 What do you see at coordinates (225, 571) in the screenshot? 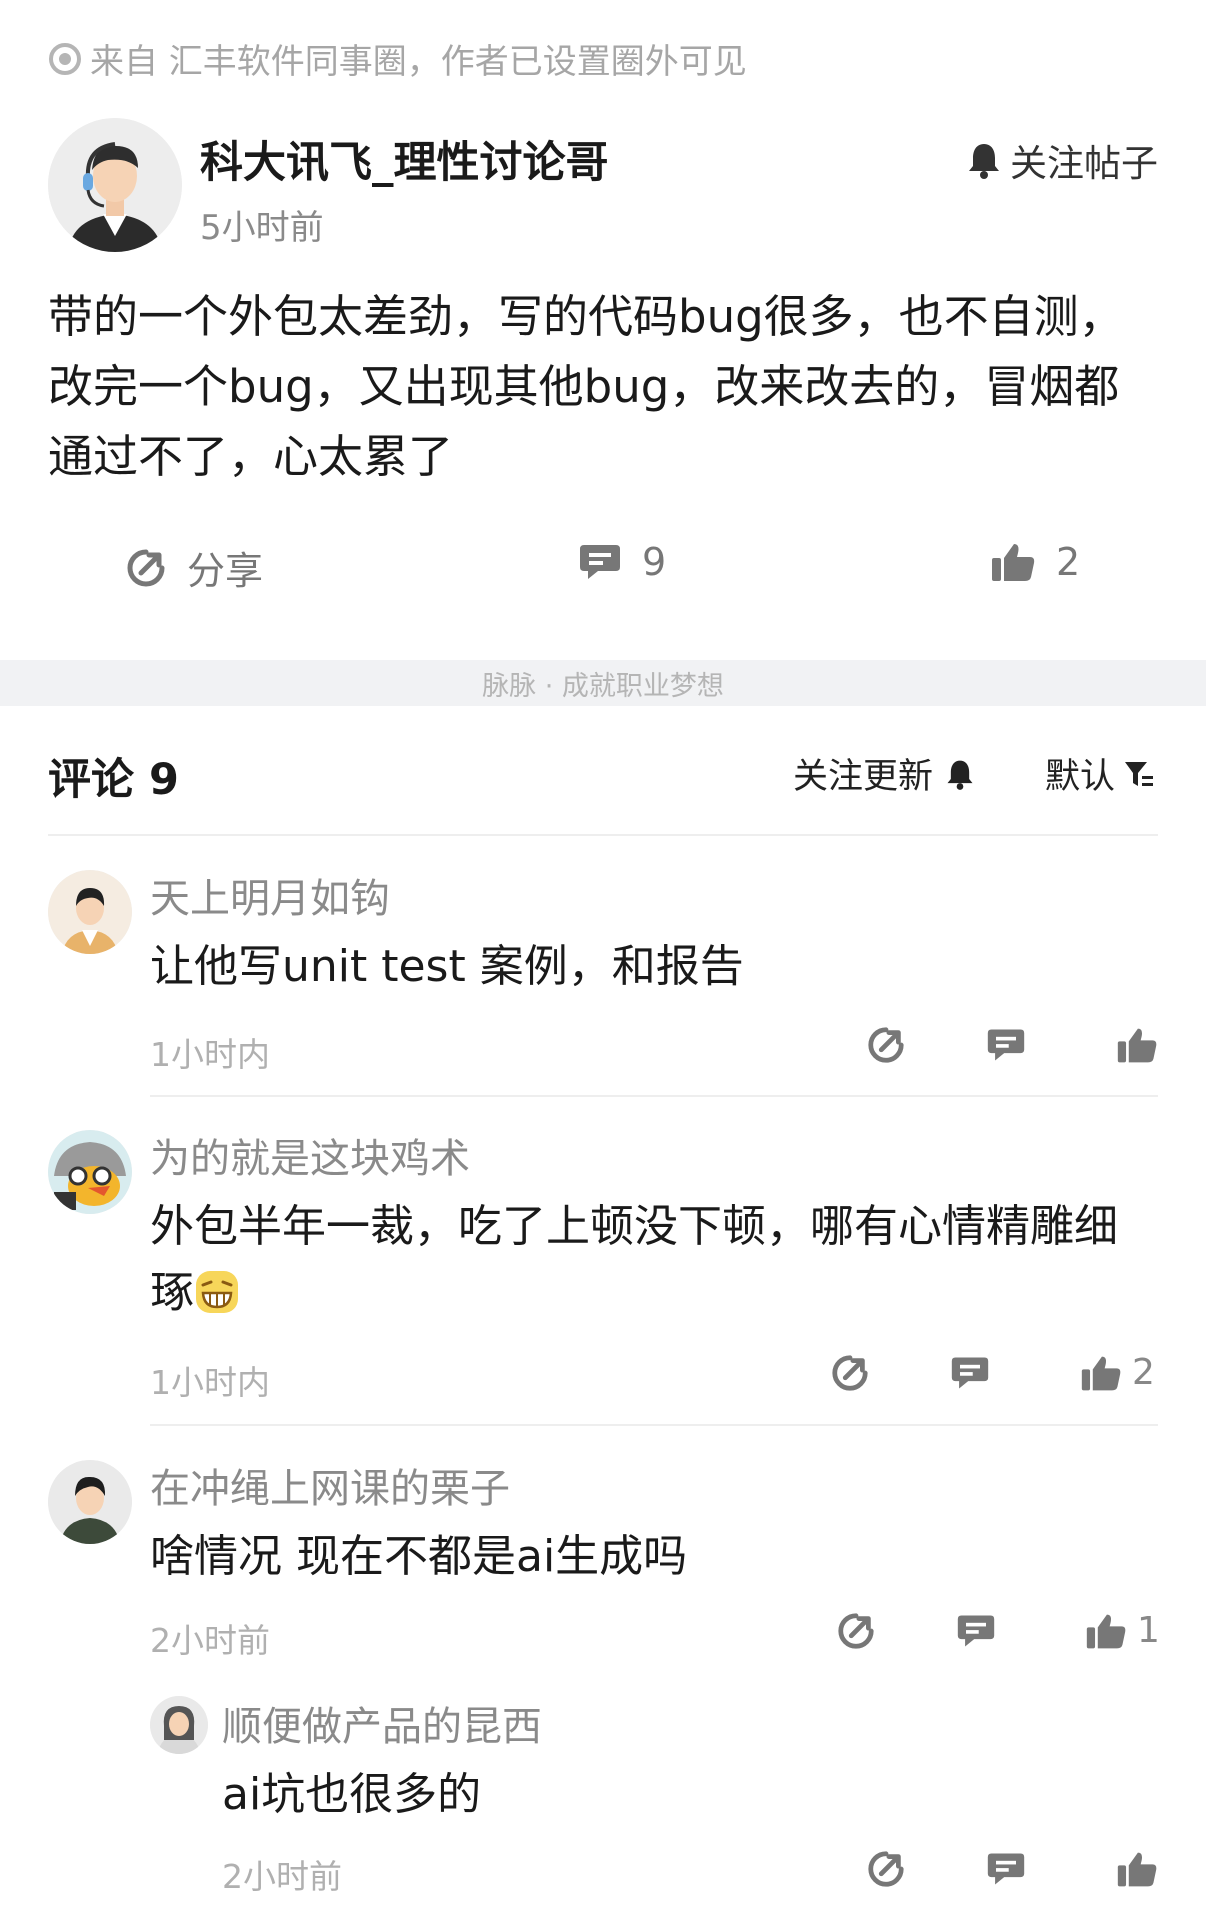
I see `share-label: 分享` at bounding box center [225, 571].